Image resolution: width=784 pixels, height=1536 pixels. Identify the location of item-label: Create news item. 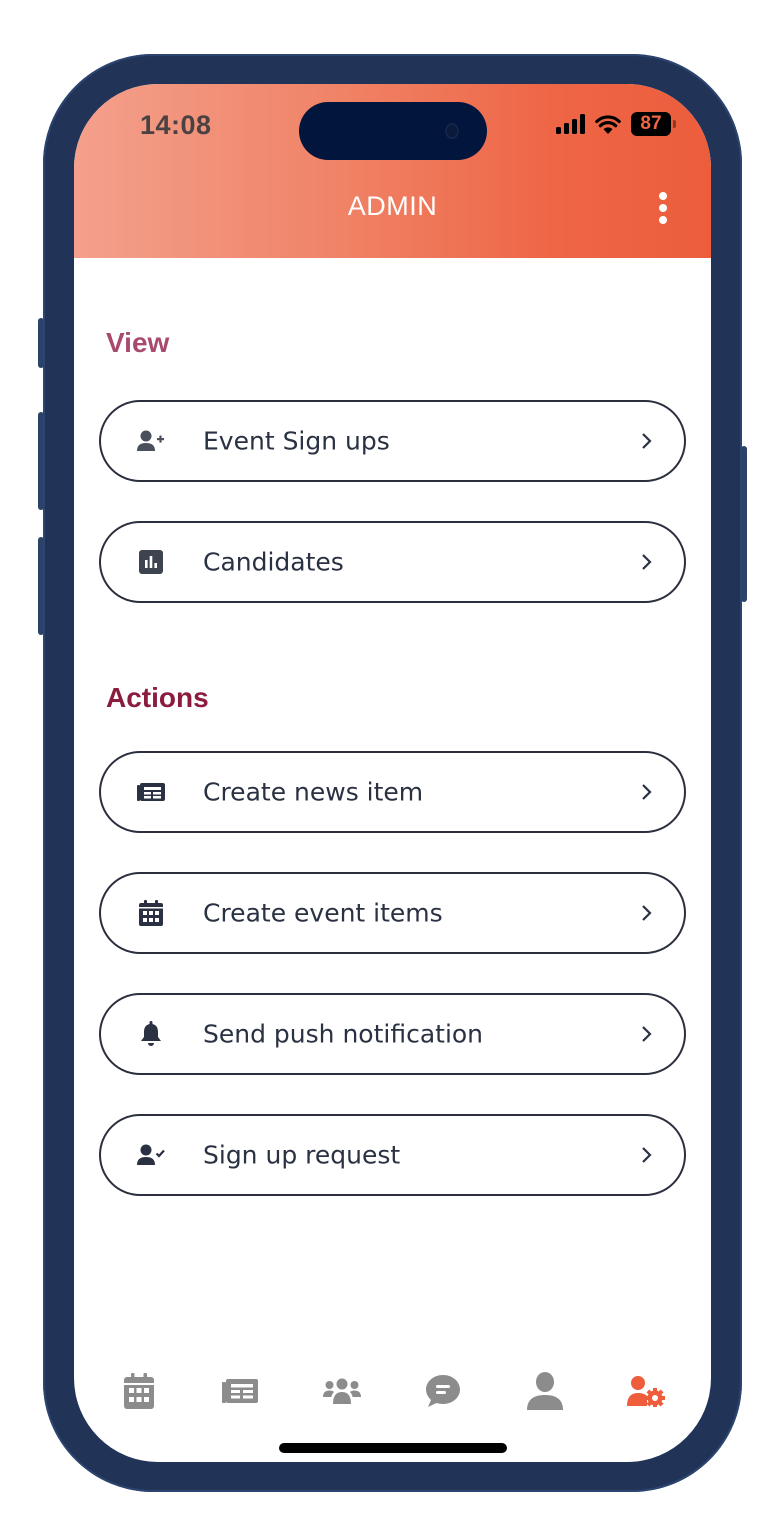
(313, 792).